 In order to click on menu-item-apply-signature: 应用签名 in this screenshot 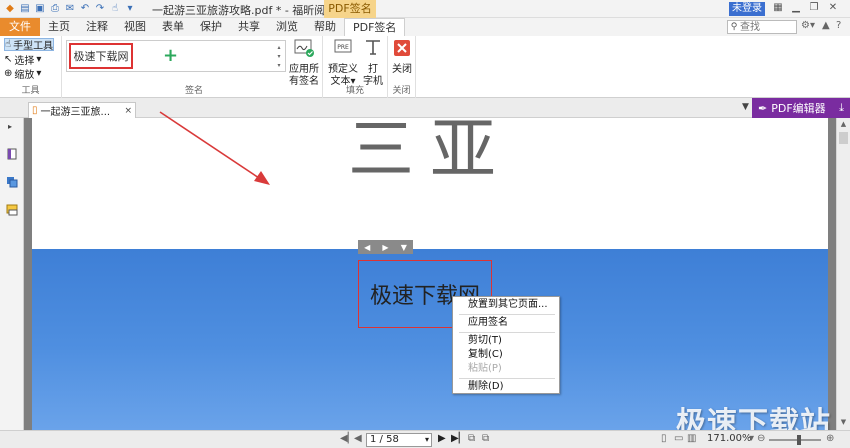, I will do `click(488, 323)`.